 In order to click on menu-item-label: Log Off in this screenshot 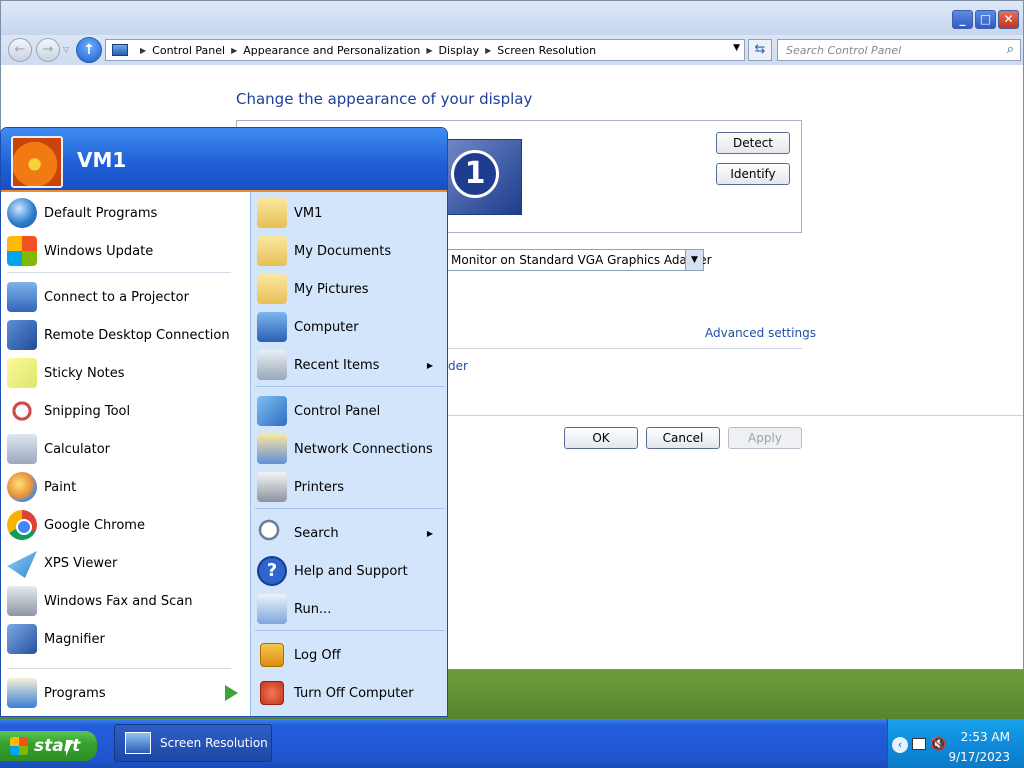, I will do `click(317, 655)`.